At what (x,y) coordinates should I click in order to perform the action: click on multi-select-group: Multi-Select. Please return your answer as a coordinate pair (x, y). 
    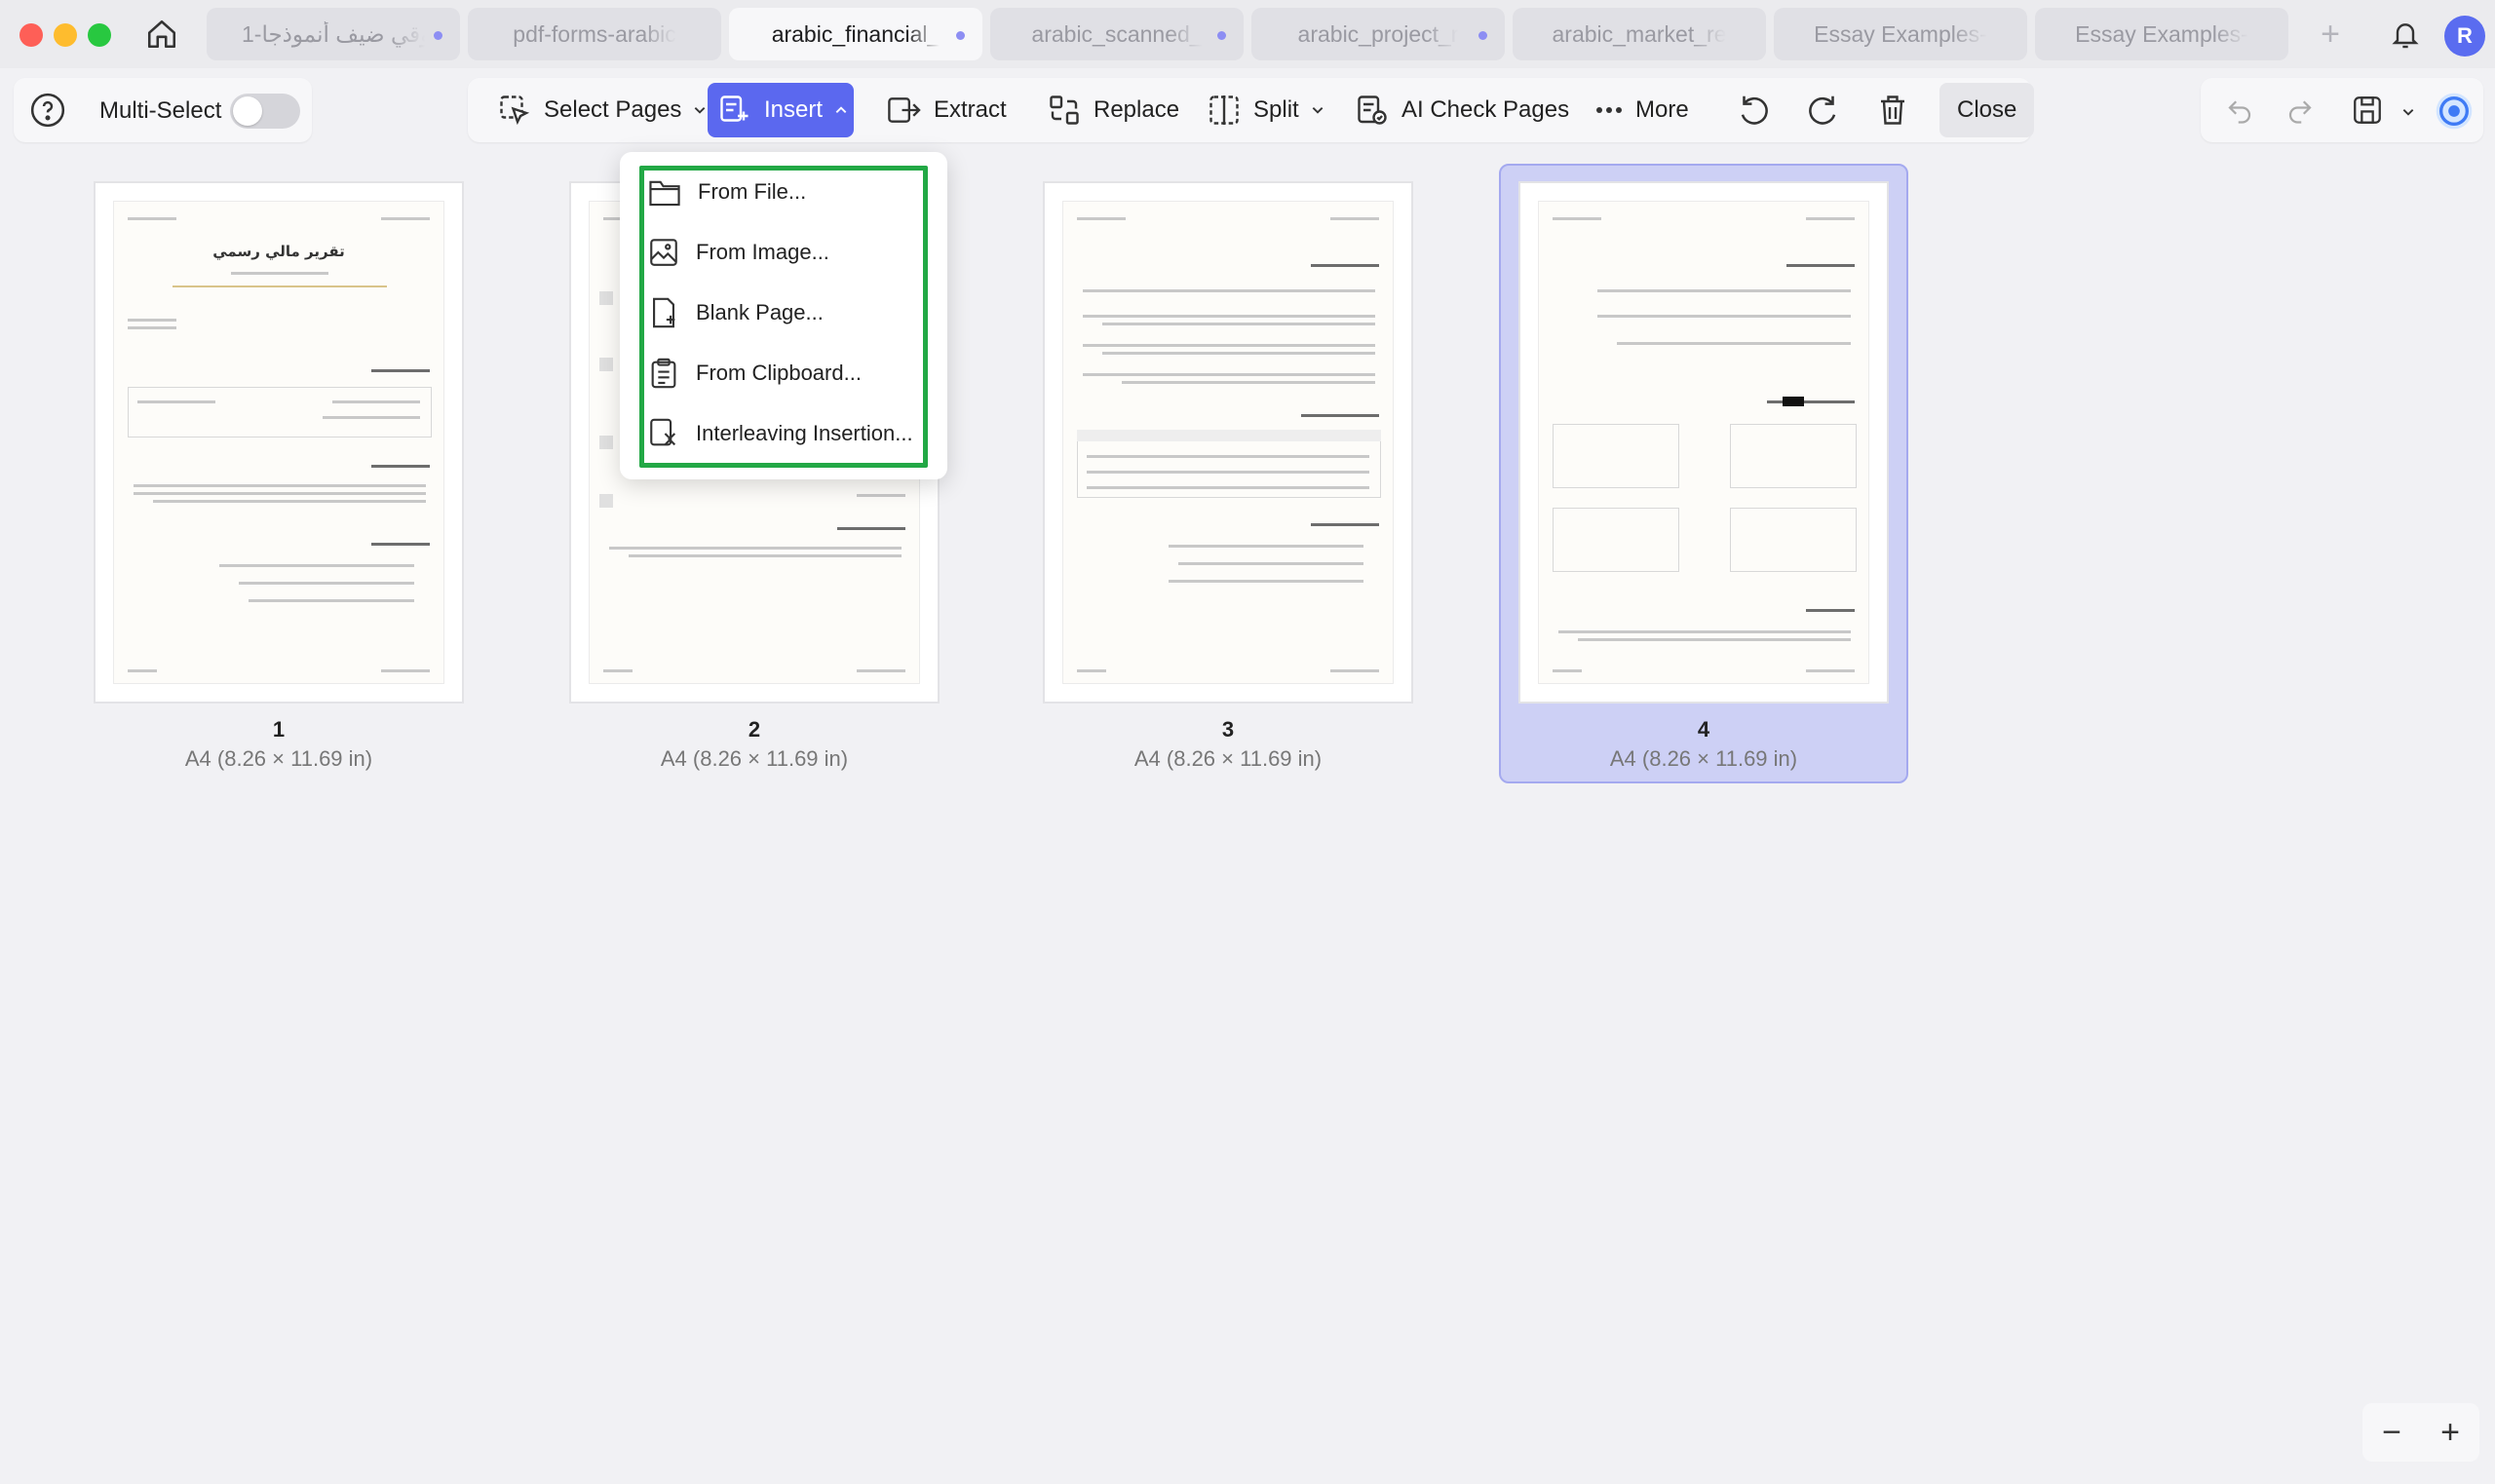
    Looking at the image, I should click on (163, 110).